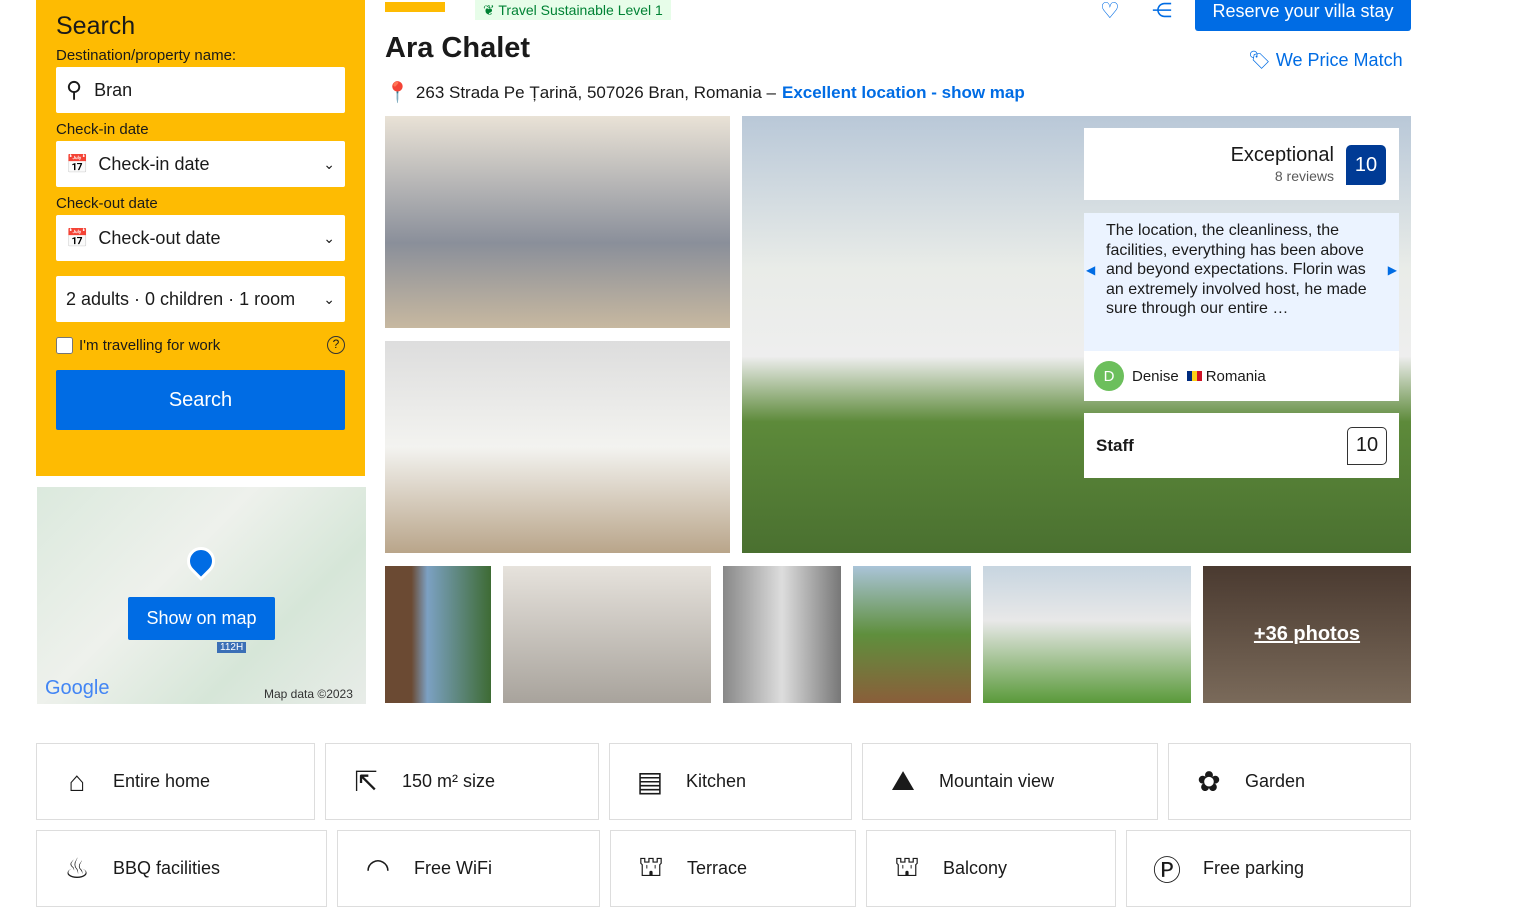 The width and height of the screenshot is (1518, 914). What do you see at coordinates (991, 868) in the screenshot?
I see `amenity-item: ⛫ Balcony` at bounding box center [991, 868].